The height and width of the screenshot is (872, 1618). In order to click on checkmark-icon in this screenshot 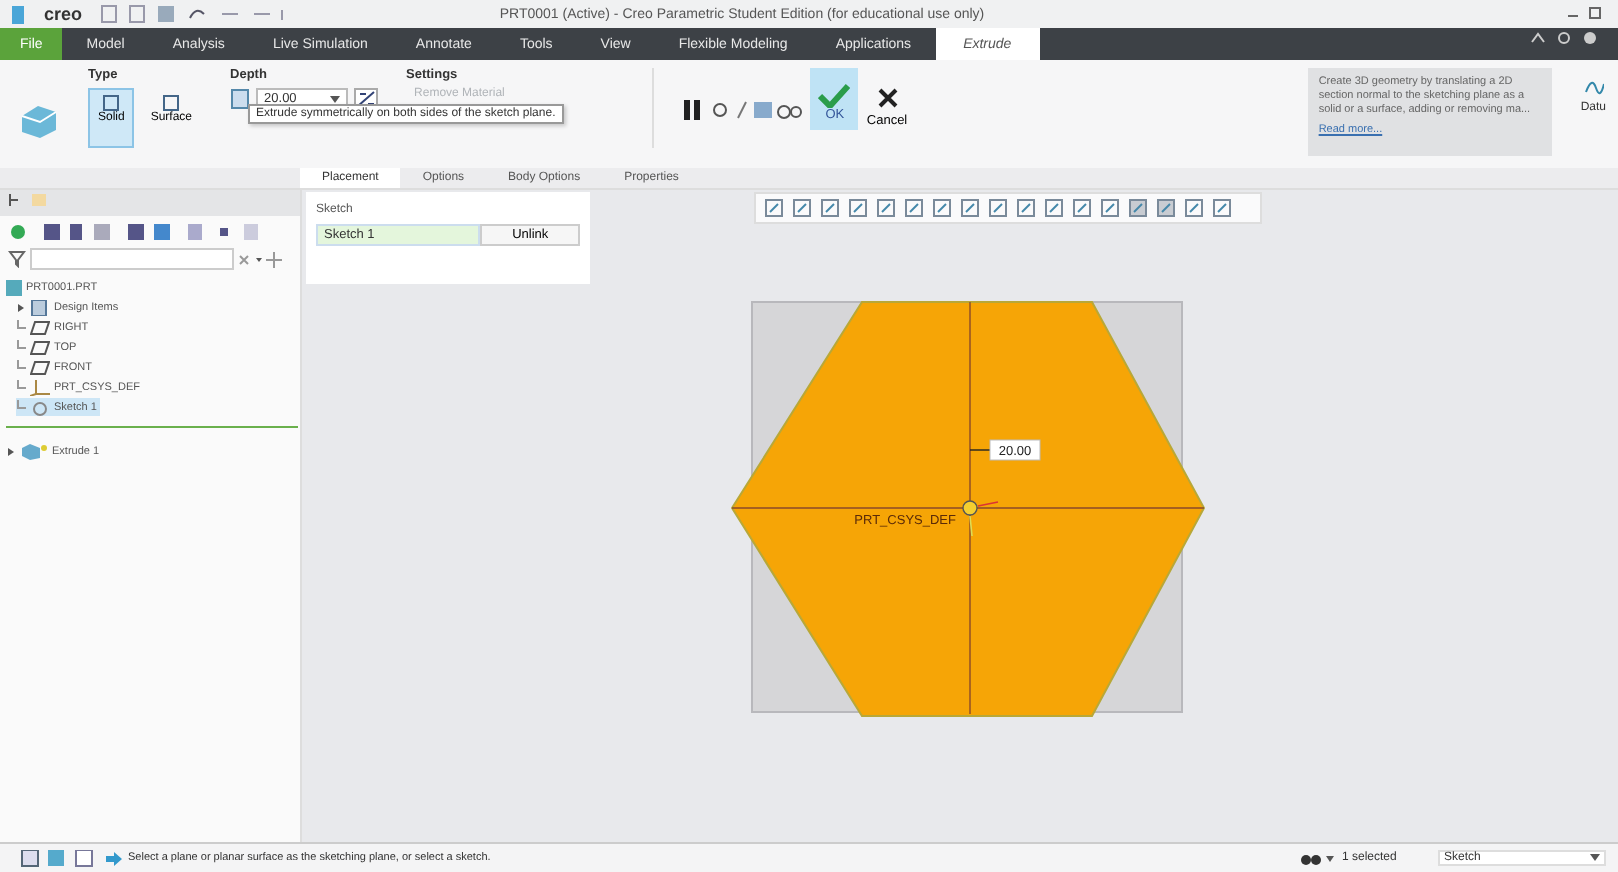, I will do `click(834, 96)`.